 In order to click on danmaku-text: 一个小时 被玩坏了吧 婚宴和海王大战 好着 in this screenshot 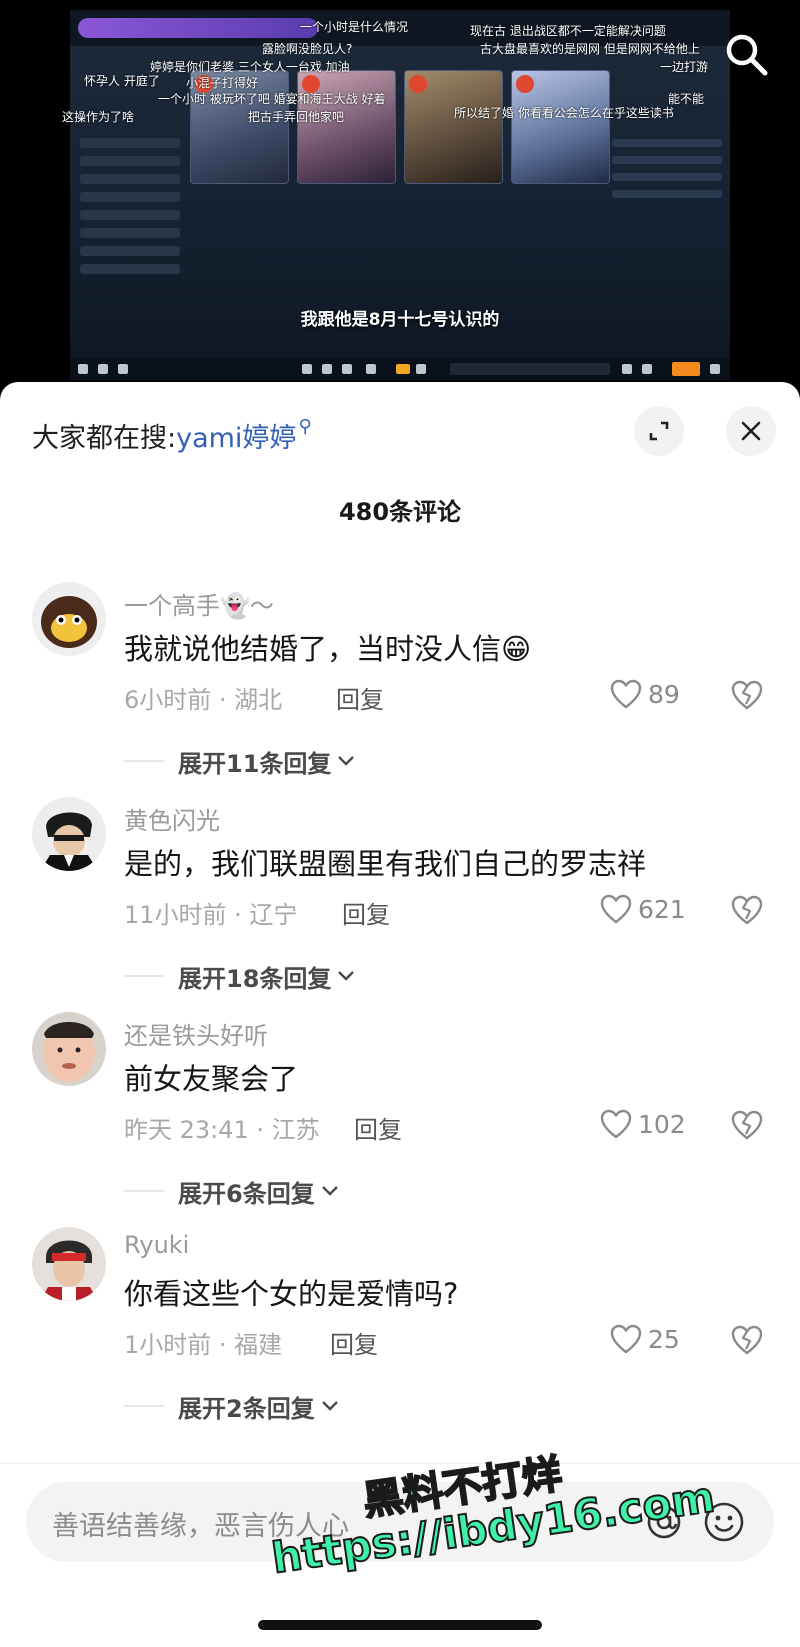, I will do `click(272, 99)`.